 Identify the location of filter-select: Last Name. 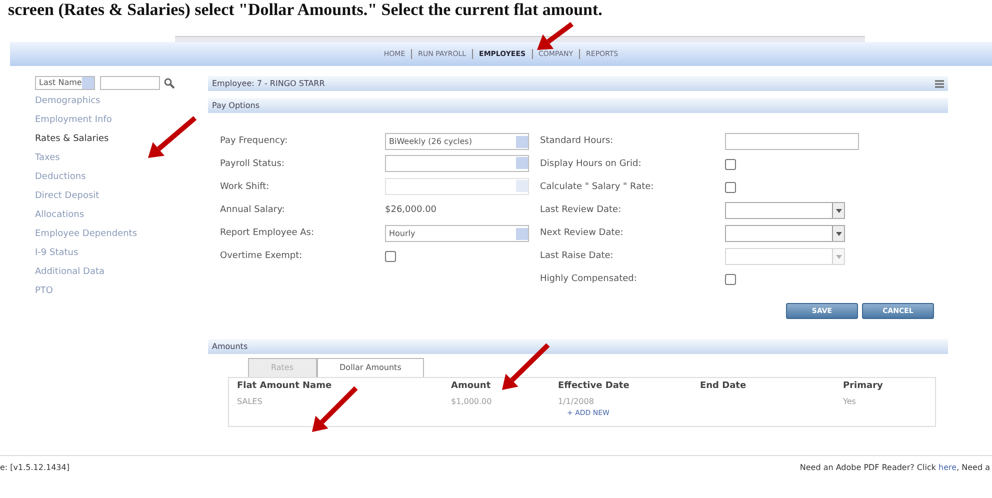
(65, 83).